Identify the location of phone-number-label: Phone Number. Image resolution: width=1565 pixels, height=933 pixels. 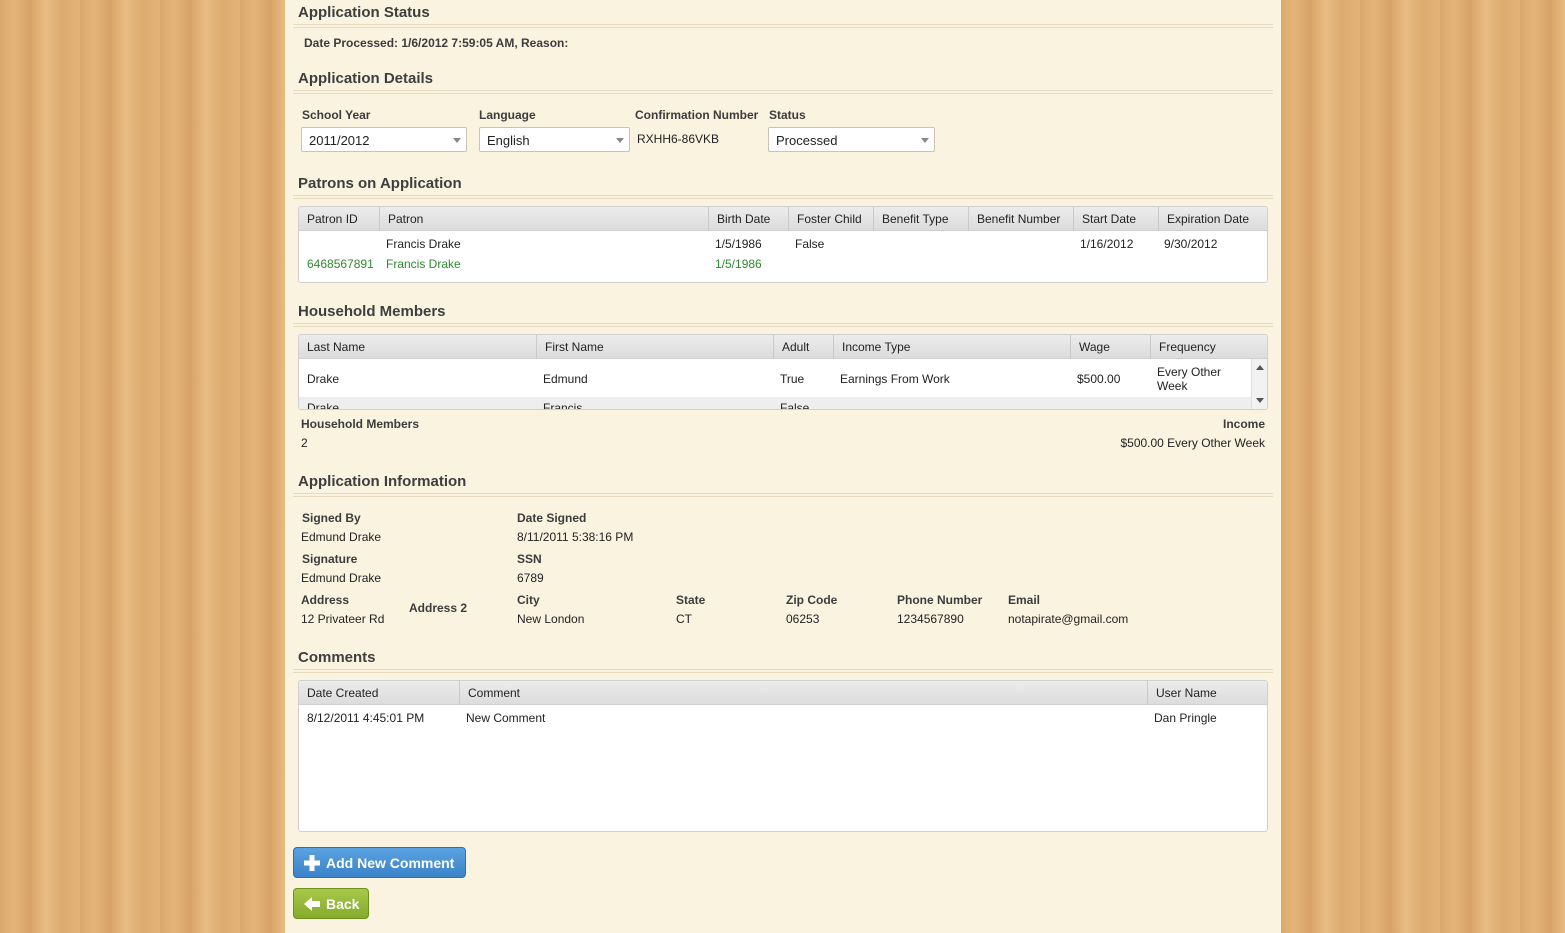
(940, 600).